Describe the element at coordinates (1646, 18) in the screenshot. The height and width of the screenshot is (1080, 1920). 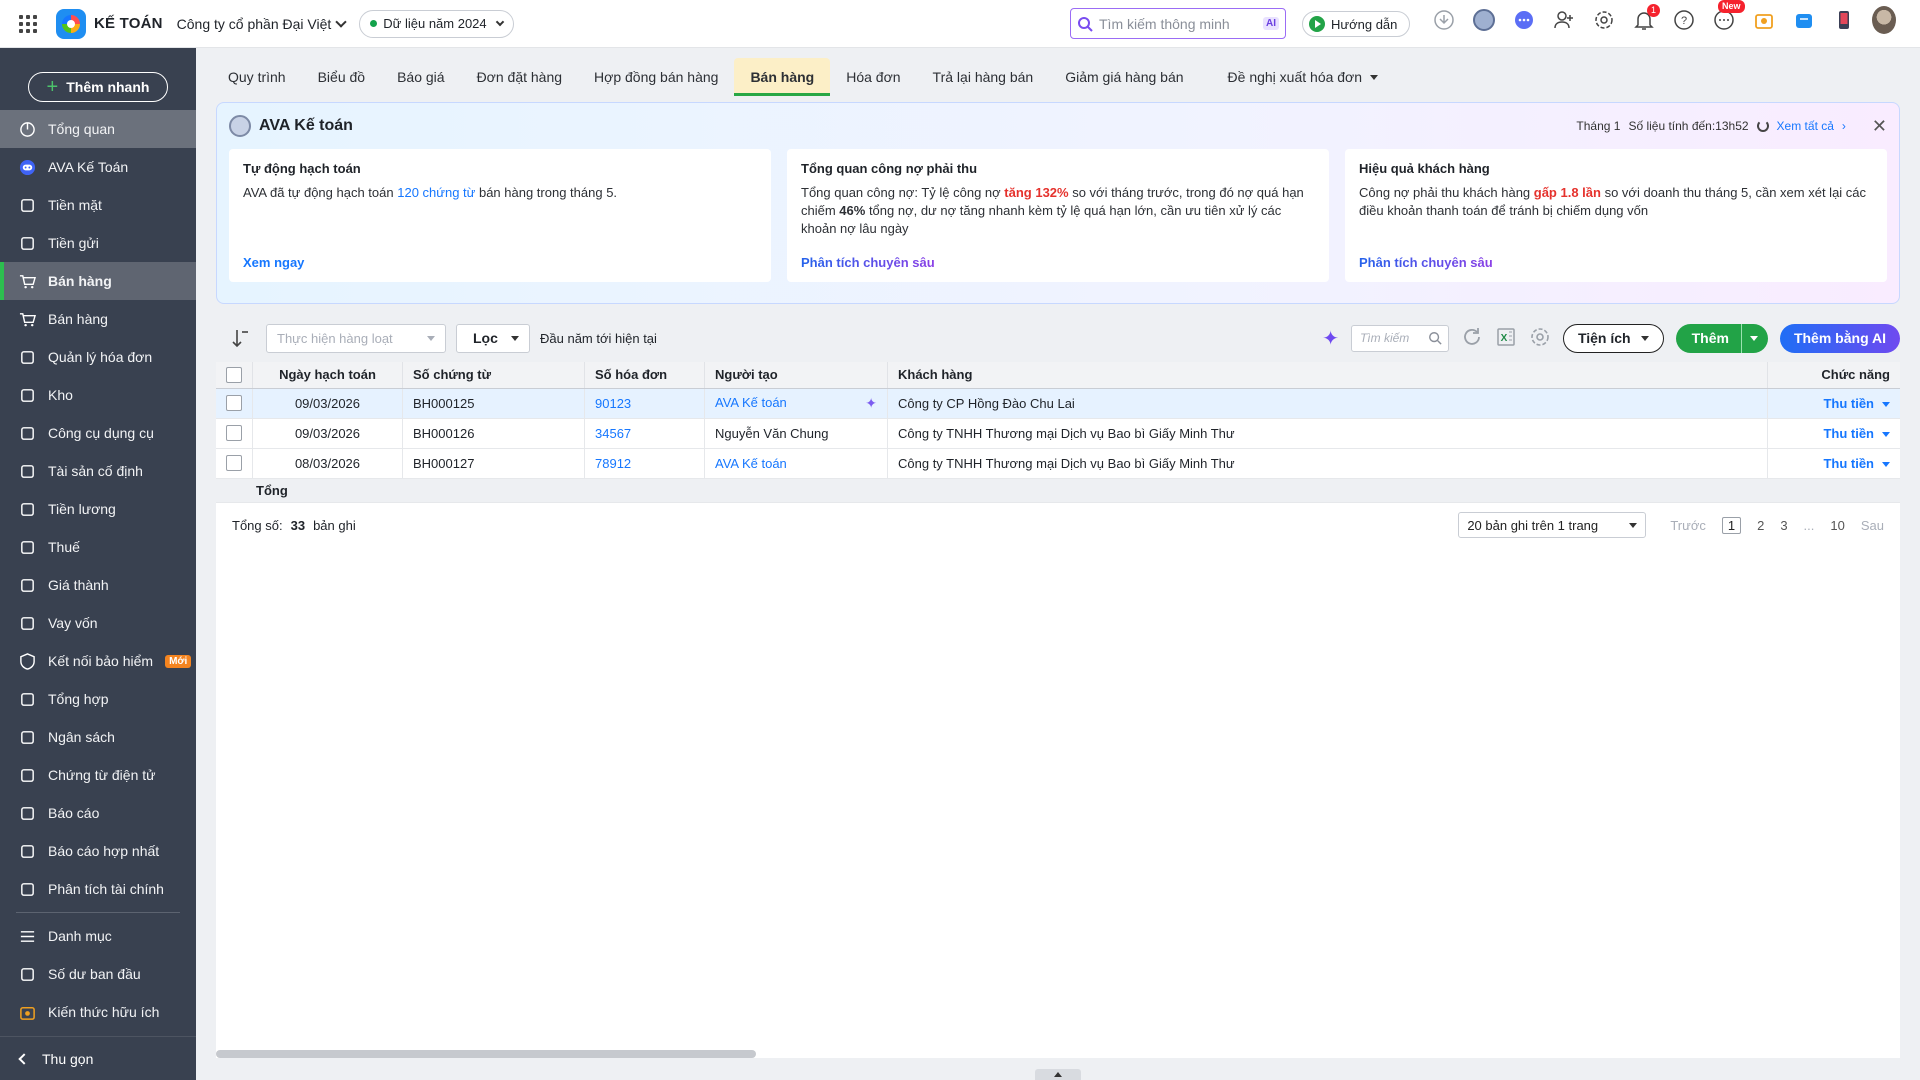
I see `notification-bell-icon: 1` at that location.